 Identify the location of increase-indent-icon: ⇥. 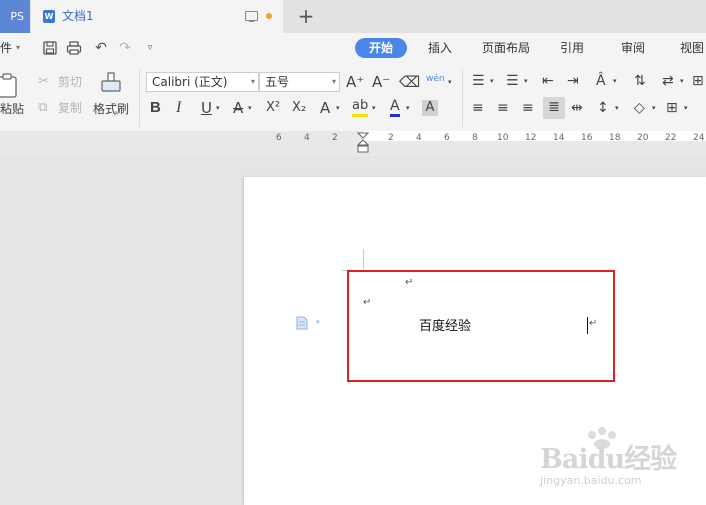
(573, 81).